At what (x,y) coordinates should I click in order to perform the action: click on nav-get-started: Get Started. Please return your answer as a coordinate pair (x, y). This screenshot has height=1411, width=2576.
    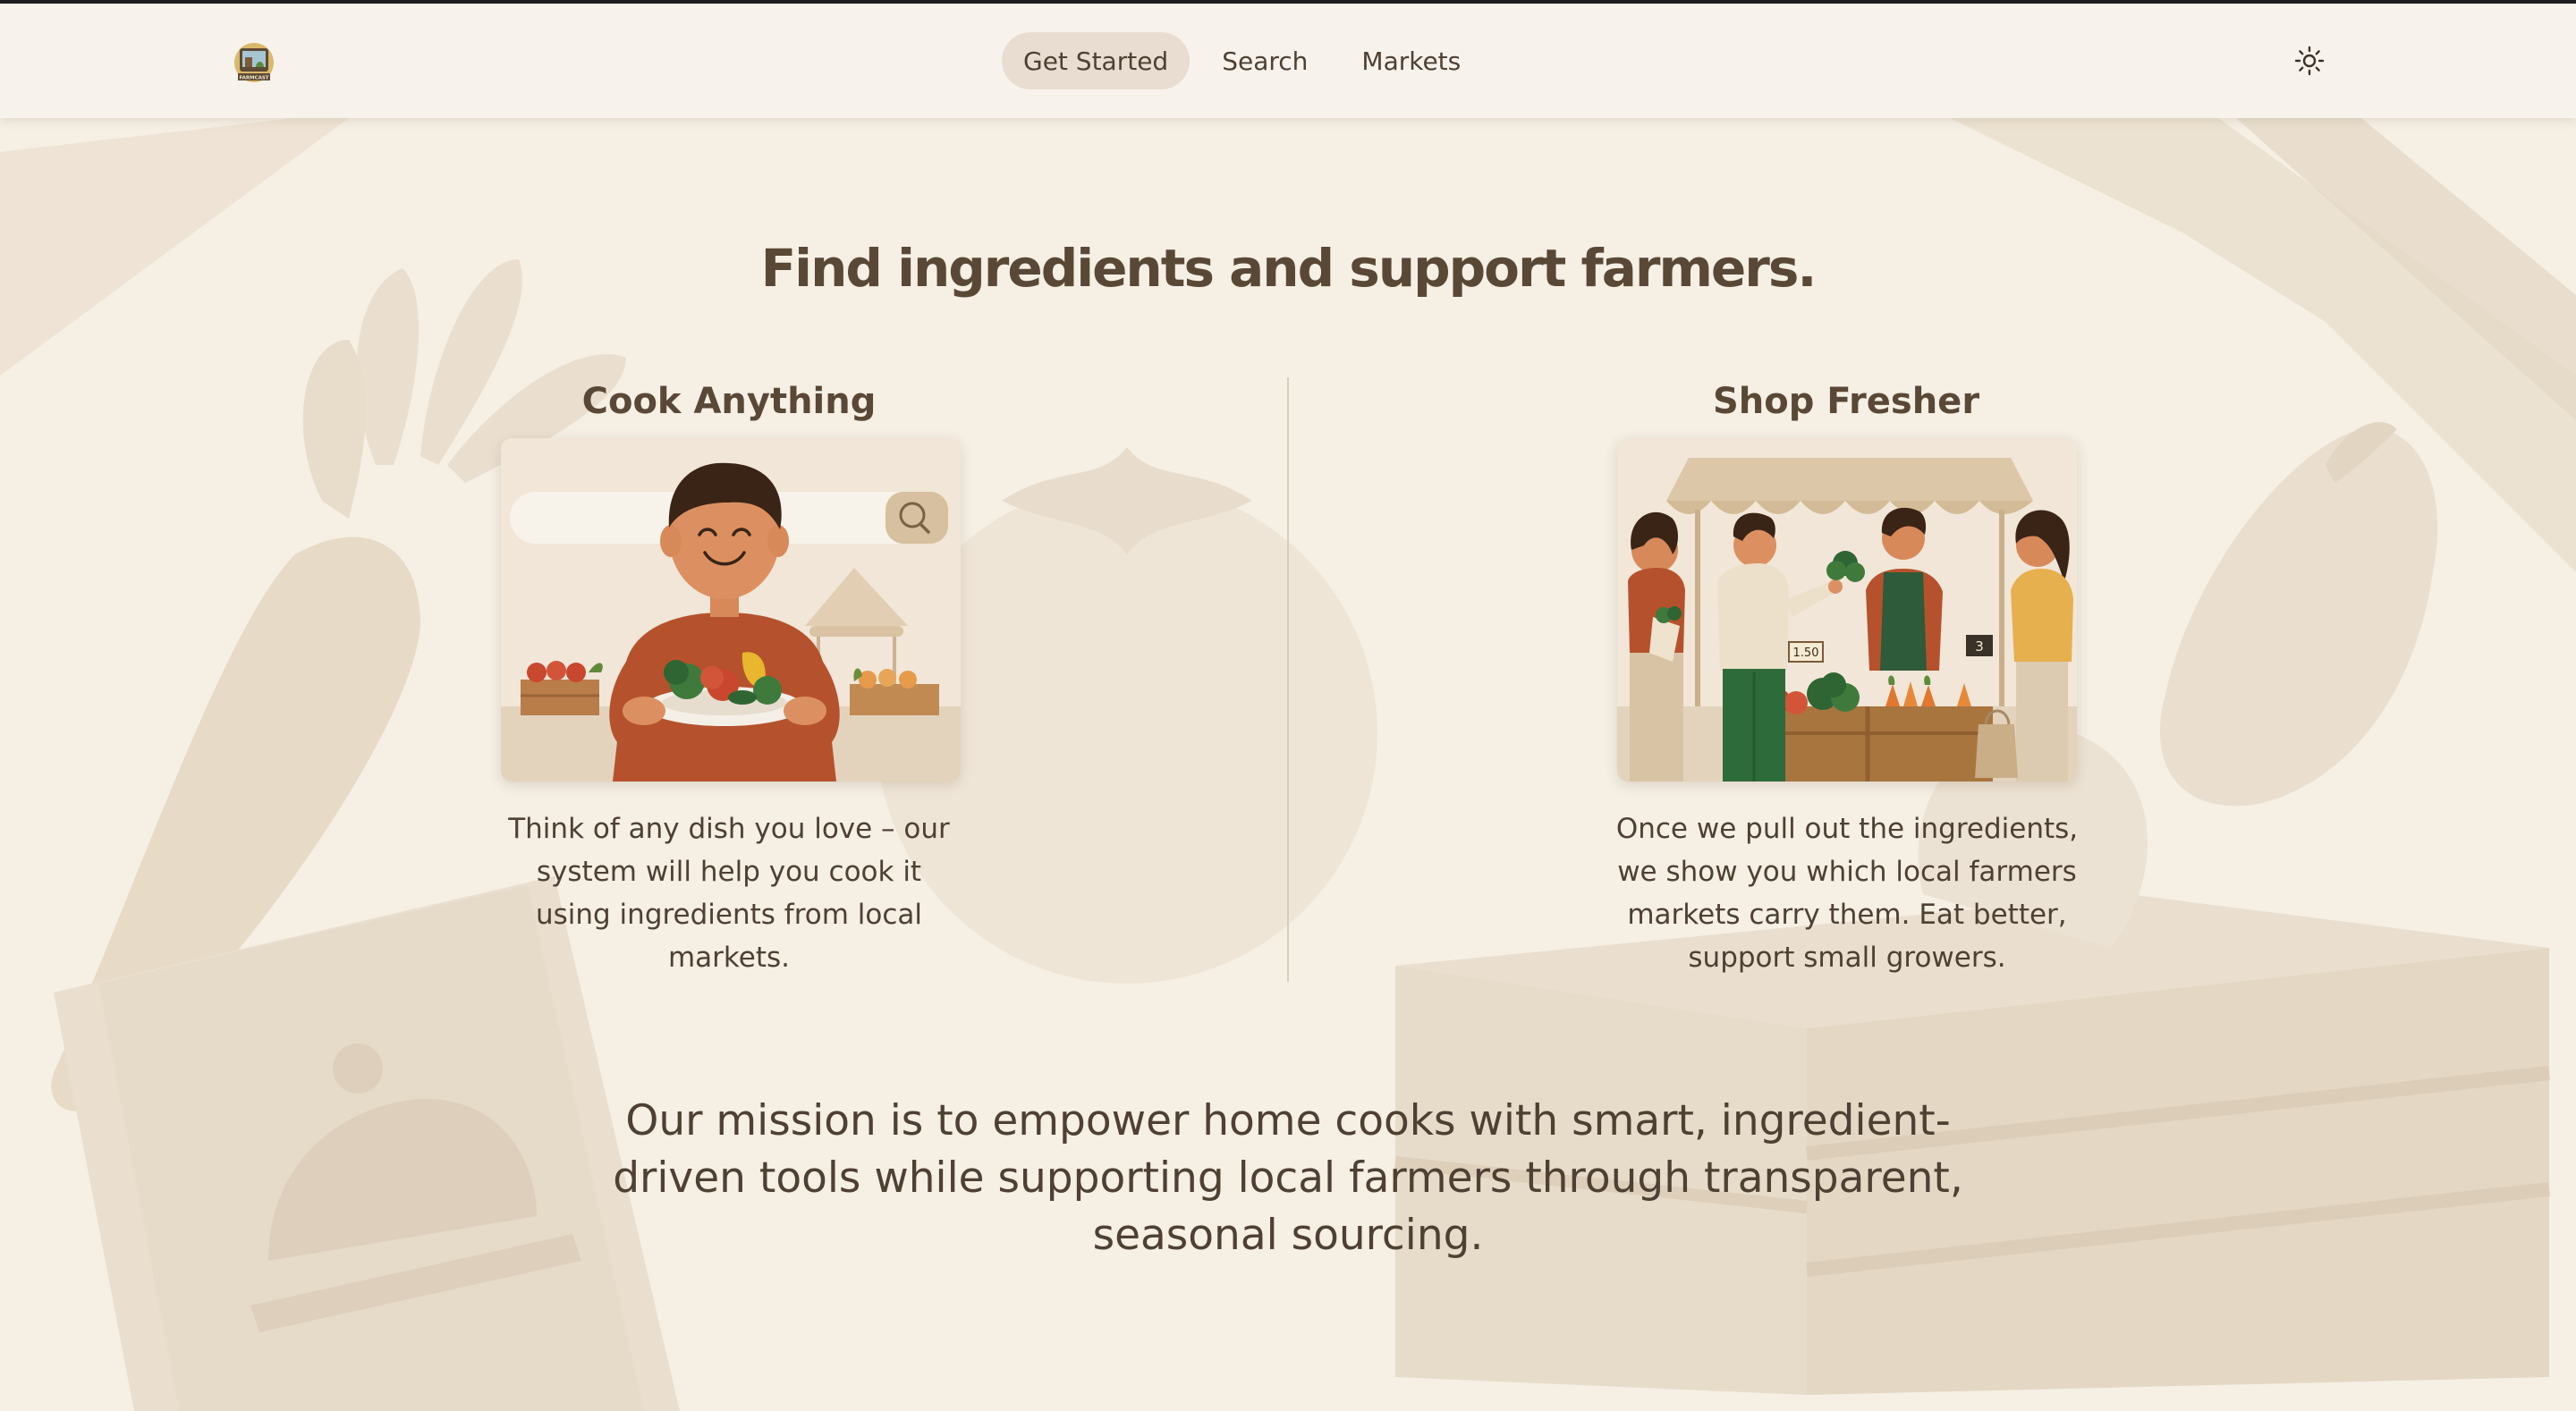
    Looking at the image, I should click on (1096, 61).